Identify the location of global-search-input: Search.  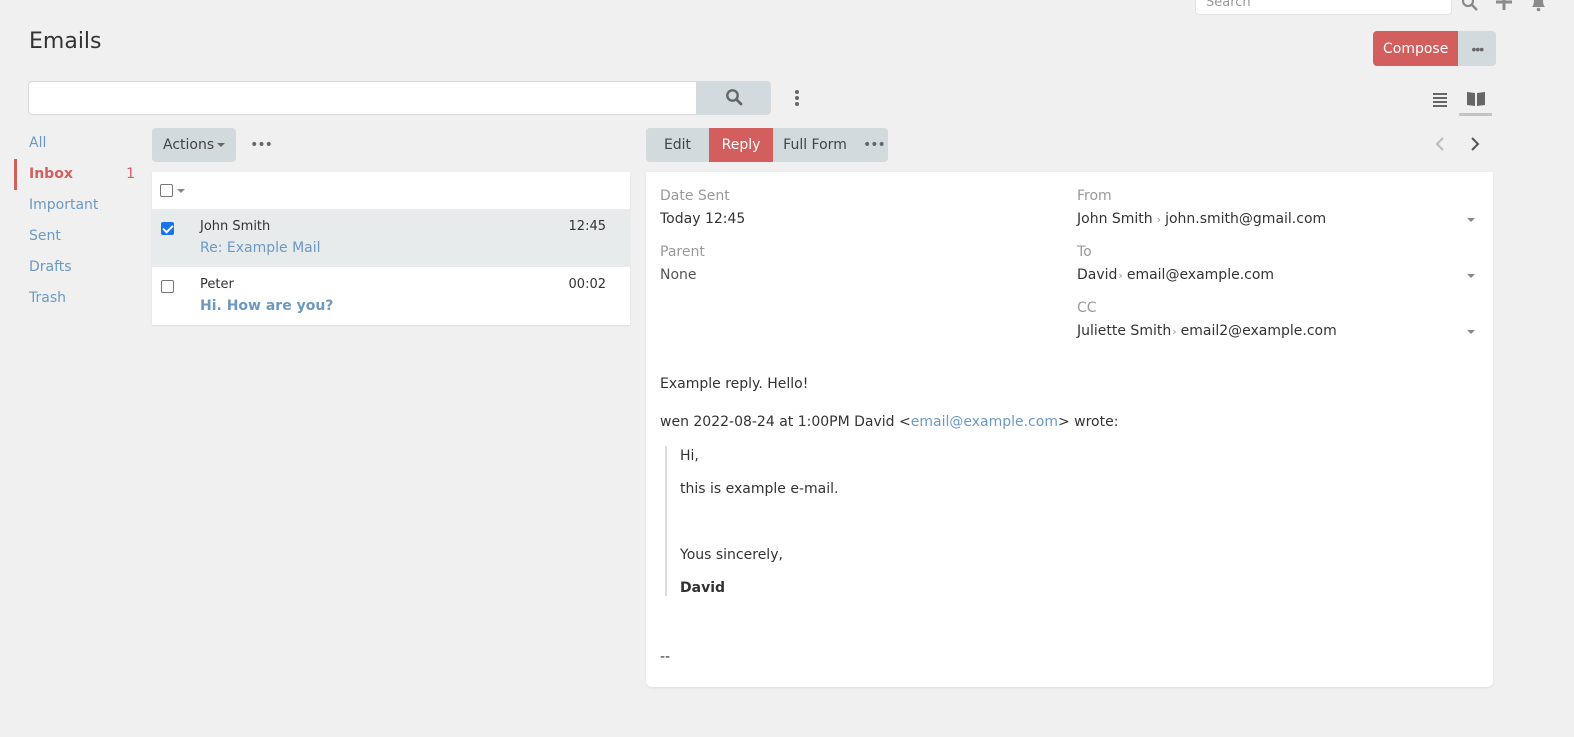
(1323, 7).